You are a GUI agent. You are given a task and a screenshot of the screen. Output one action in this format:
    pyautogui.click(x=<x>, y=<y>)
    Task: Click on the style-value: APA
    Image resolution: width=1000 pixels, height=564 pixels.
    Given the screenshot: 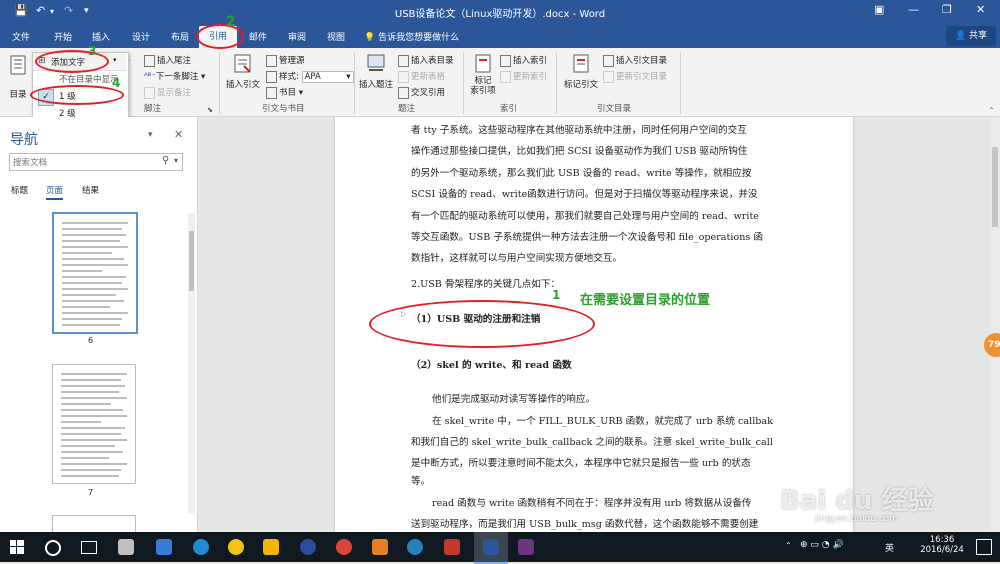 What is the action you would take?
    pyautogui.click(x=312, y=77)
    